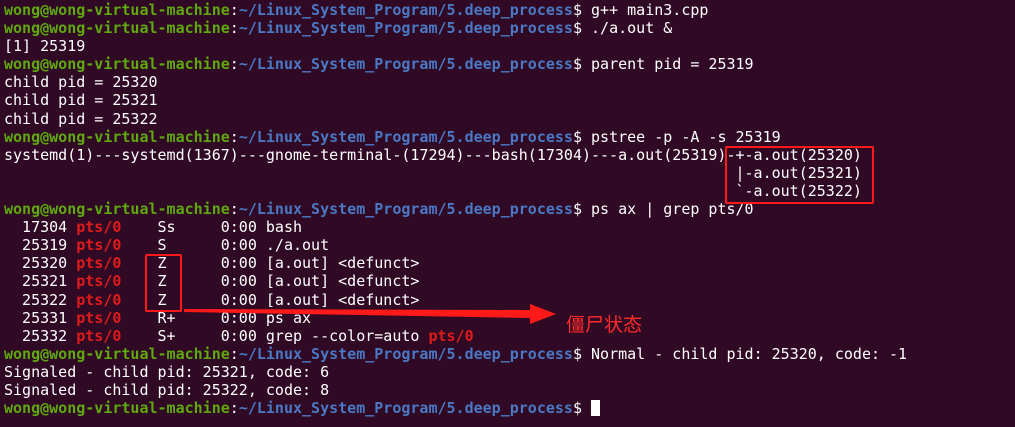  I want to click on arrow-icon, so click(370, 314).